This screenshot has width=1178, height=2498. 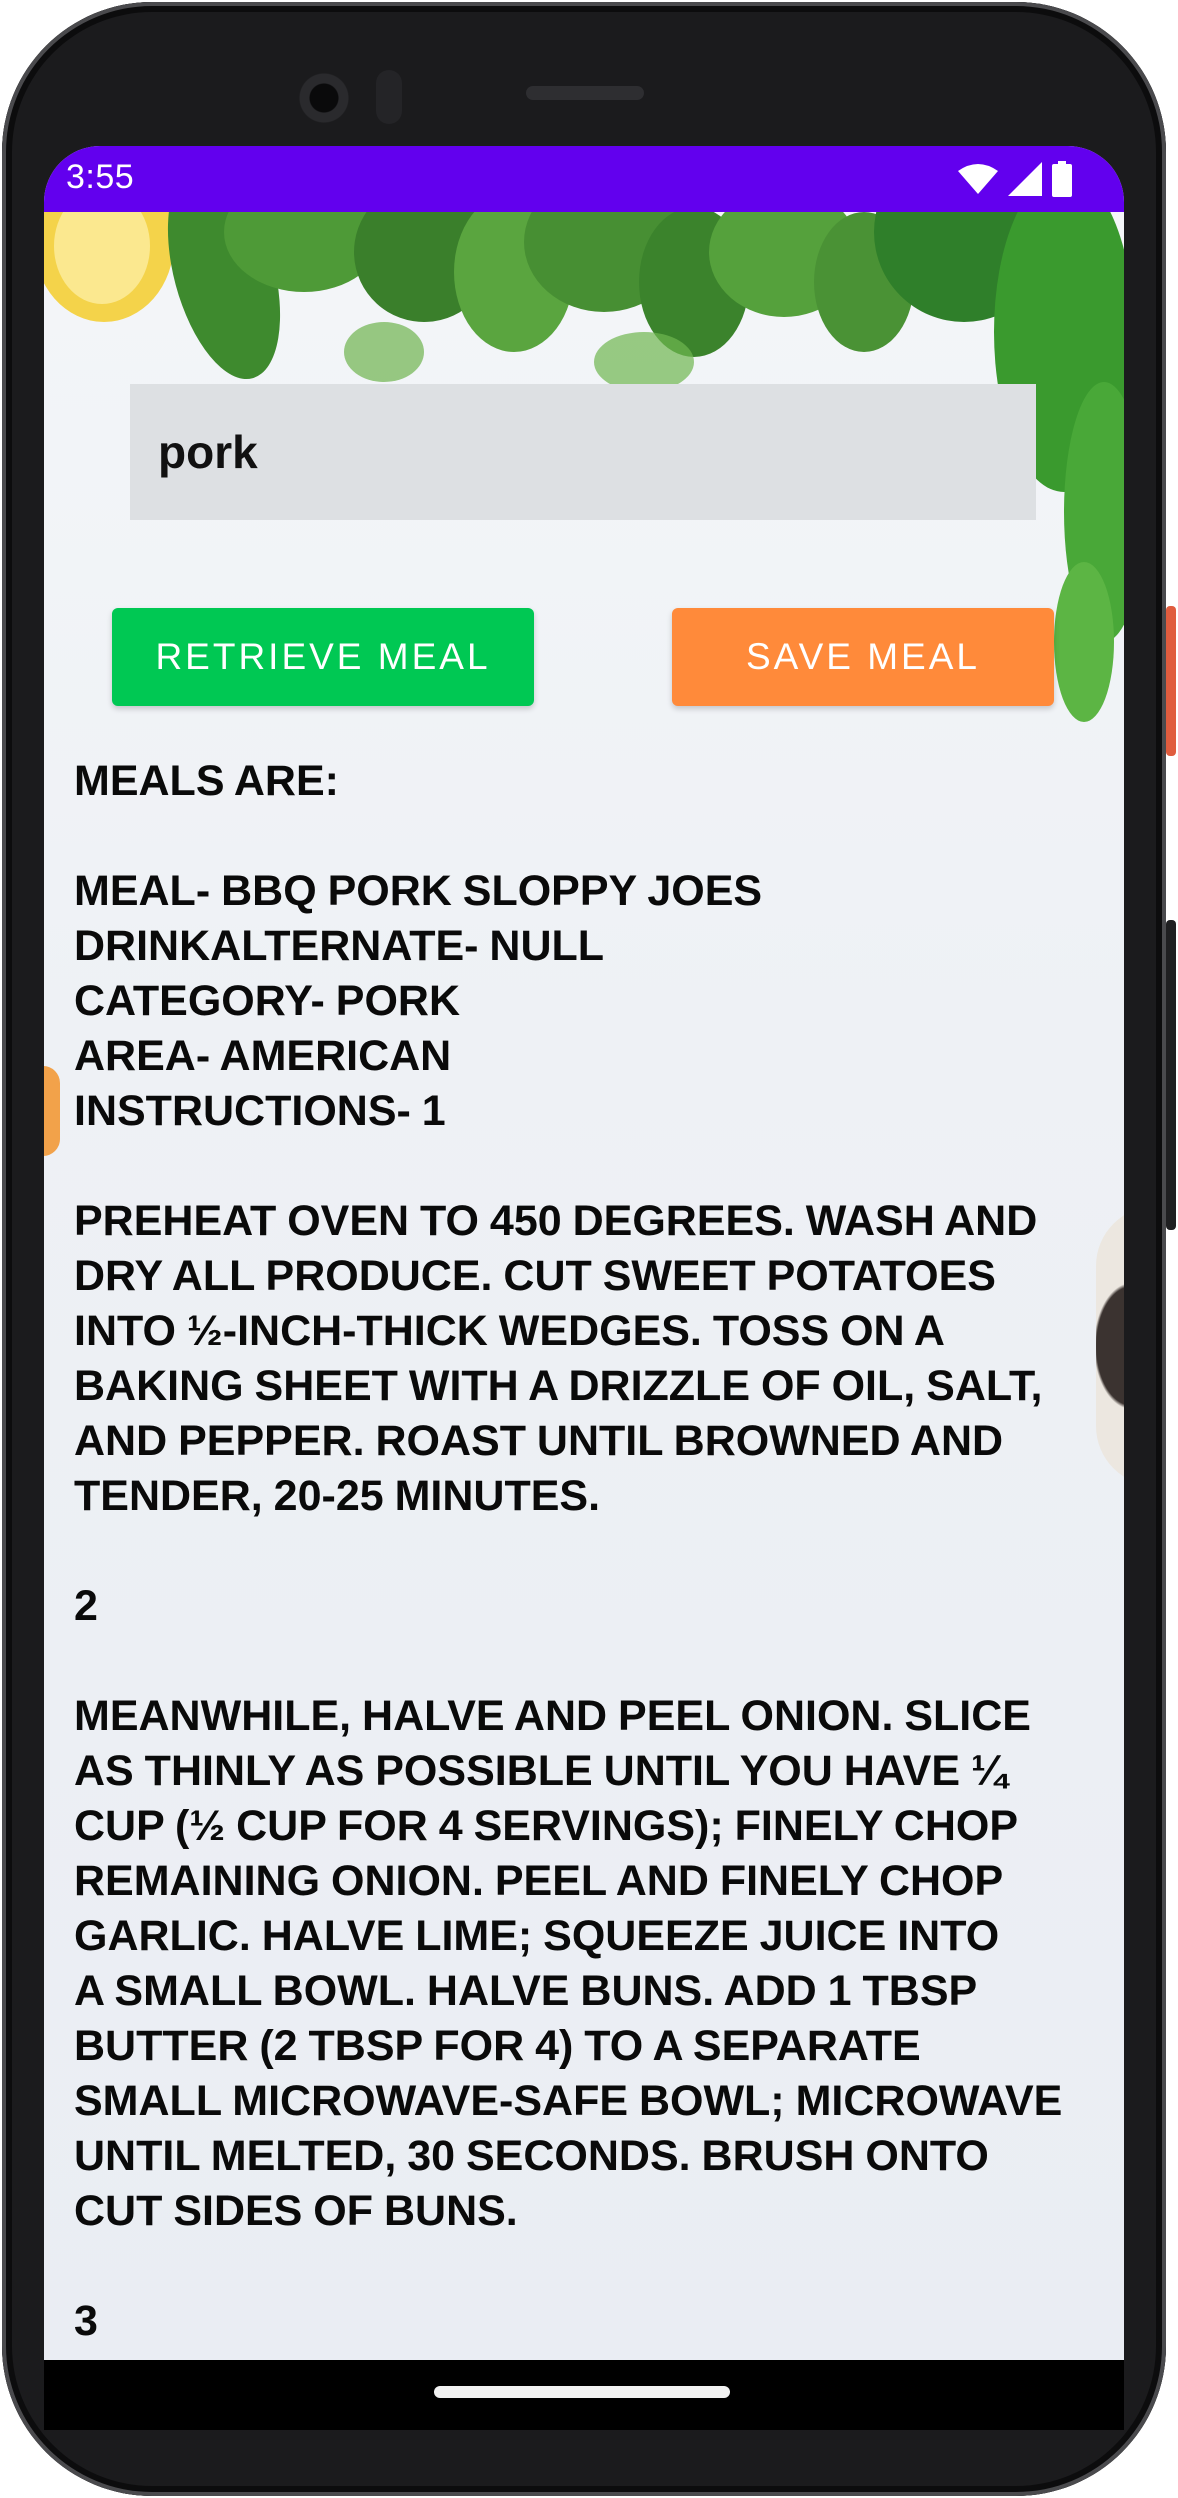 What do you see at coordinates (1171, 681) in the screenshot?
I see `power-button` at bounding box center [1171, 681].